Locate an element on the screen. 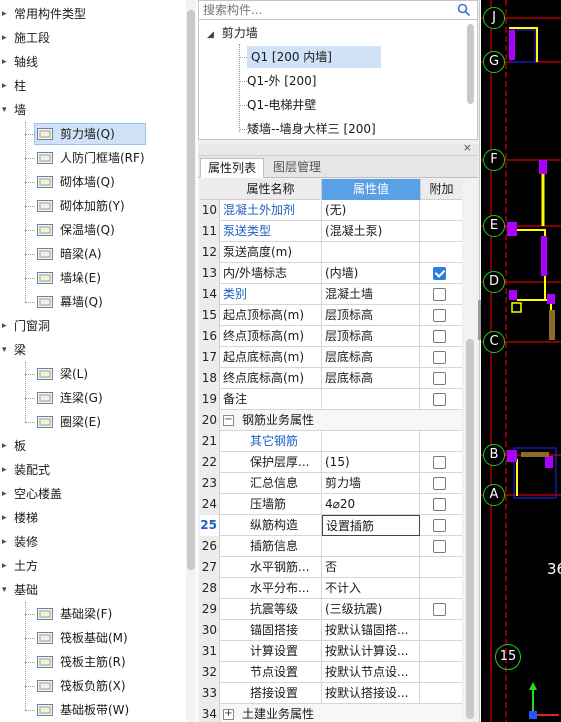 The height and width of the screenshot is (722, 561). tree-item: 暗梁(A) is located at coordinates (93, 254).